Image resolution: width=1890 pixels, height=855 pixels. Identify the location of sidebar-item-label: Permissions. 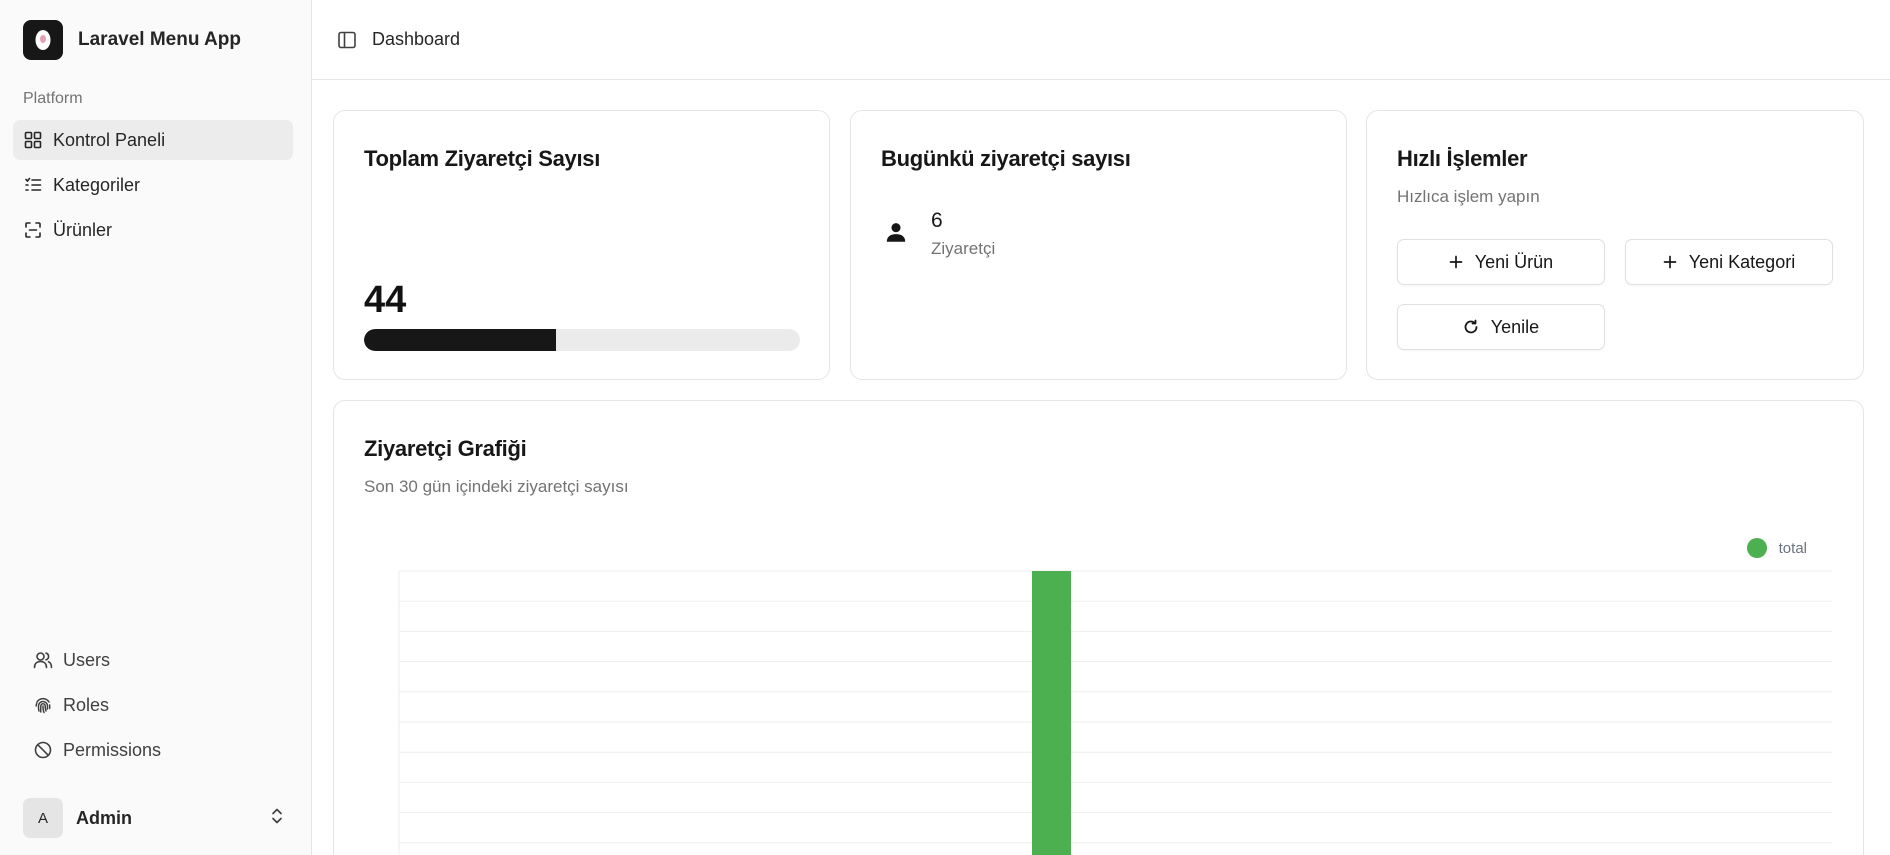
(112, 749).